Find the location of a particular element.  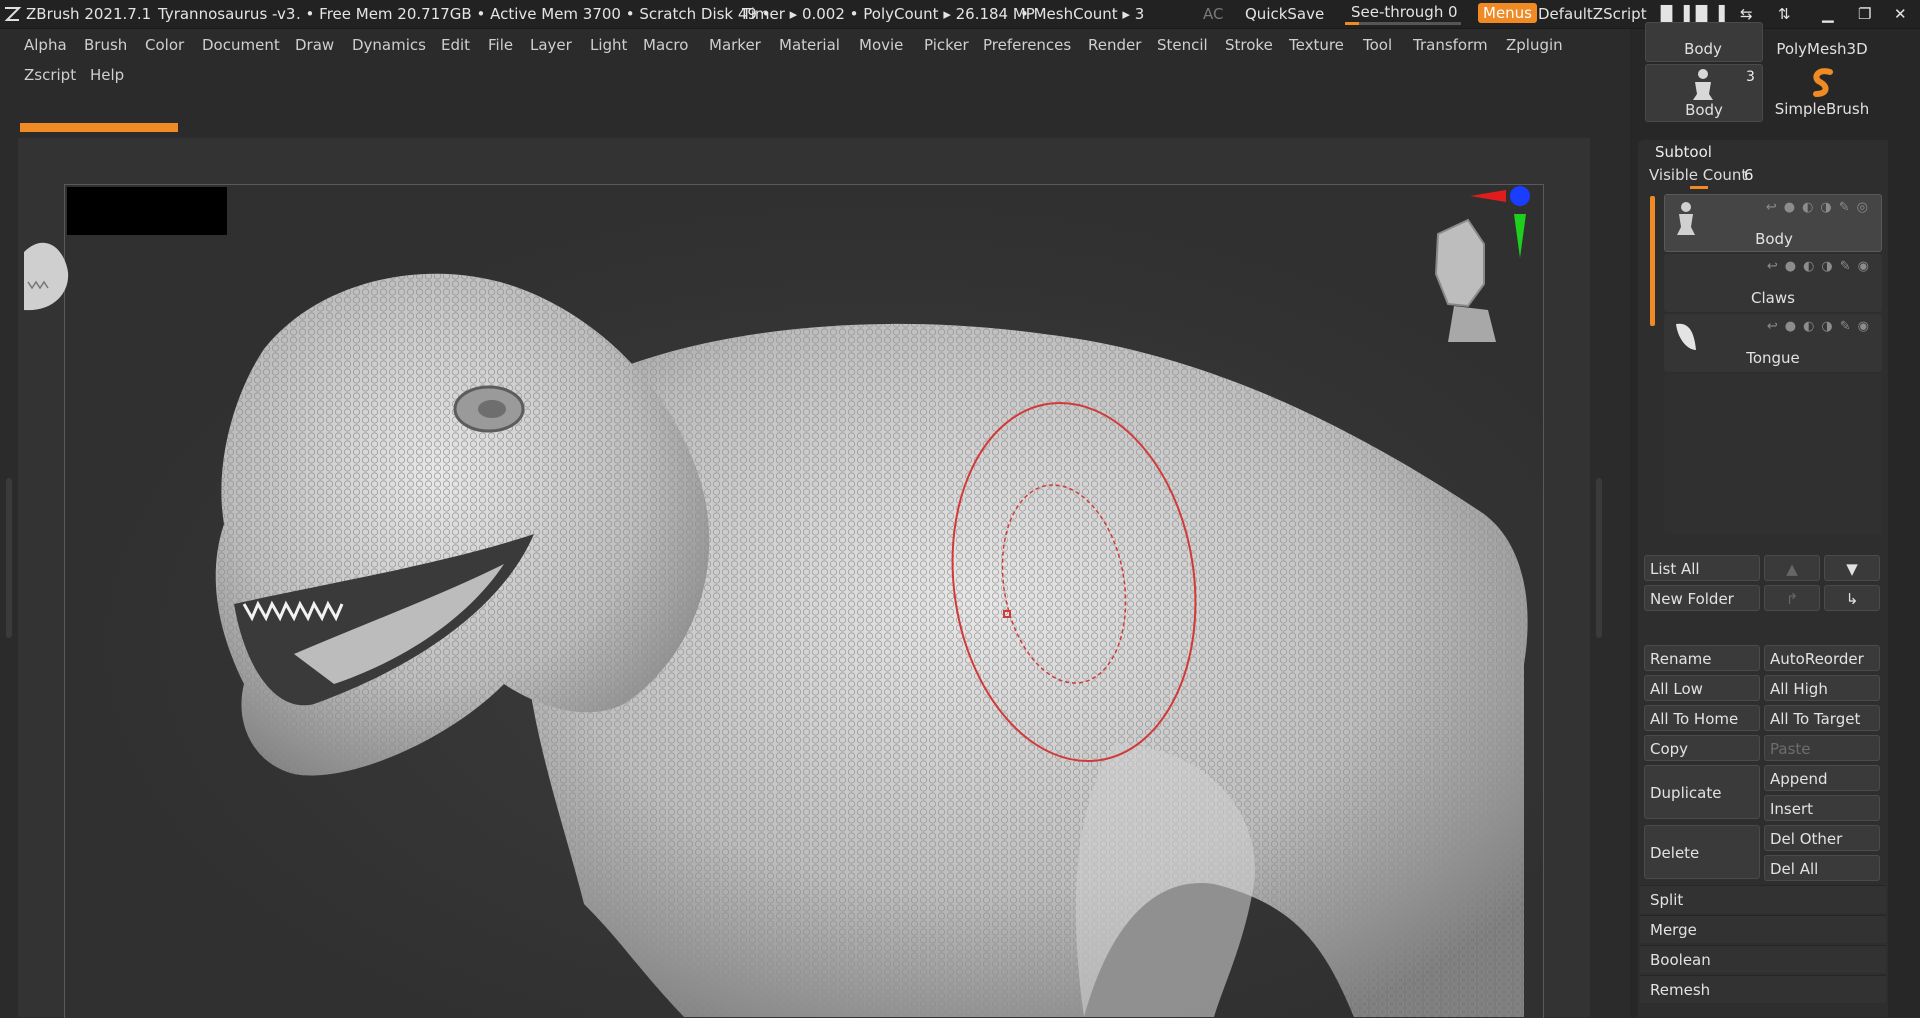

tool-thumb-body-label: Body is located at coordinates (1704, 110).